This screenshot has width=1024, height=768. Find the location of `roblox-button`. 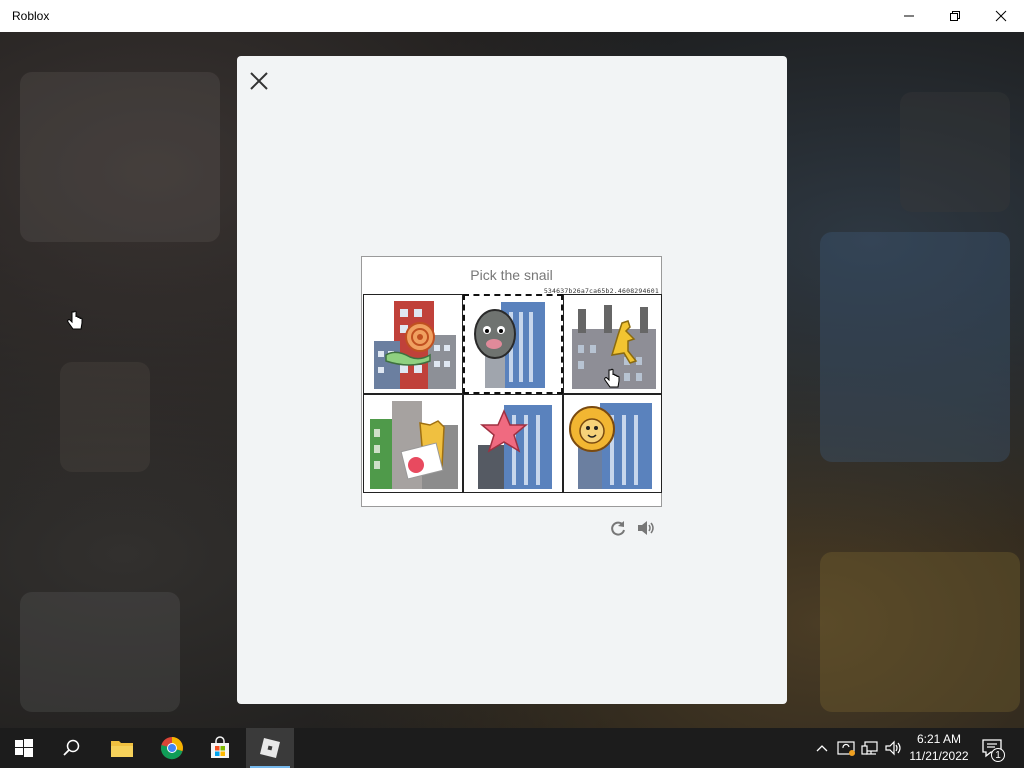

roblox-button is located at coordinates (270, 748).